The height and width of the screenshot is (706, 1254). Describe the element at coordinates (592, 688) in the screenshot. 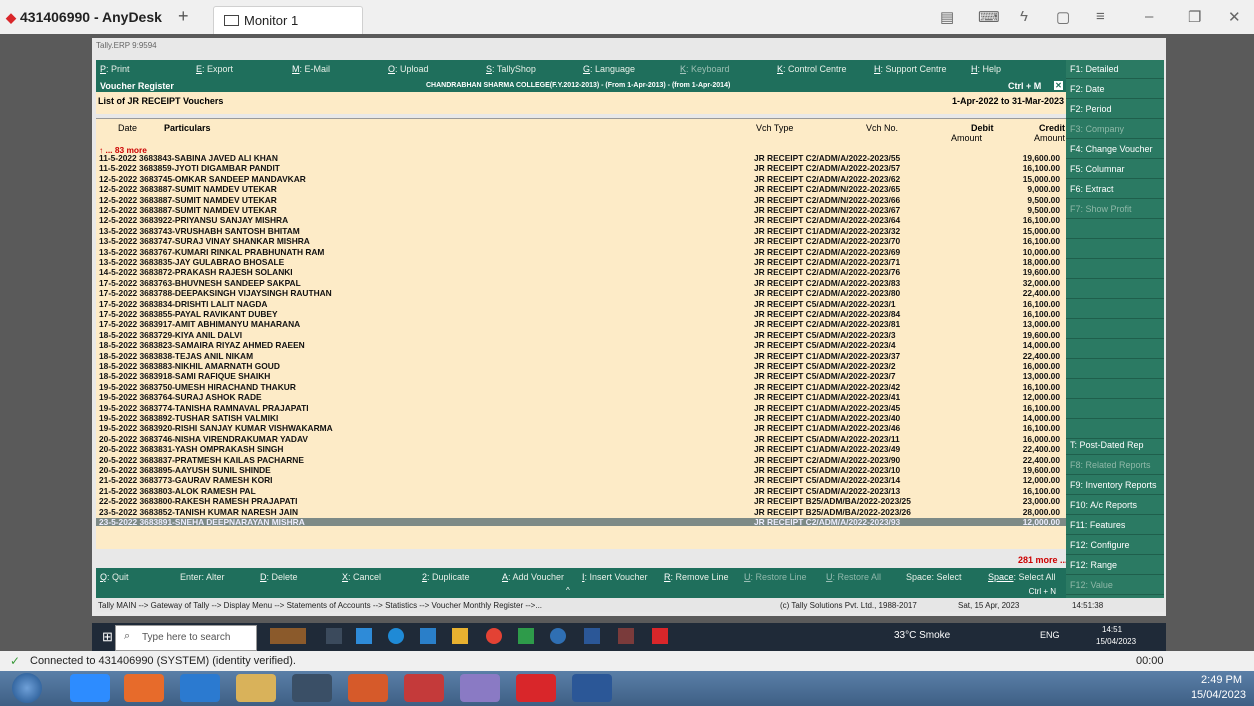

I see `host-word-icon` at that location.